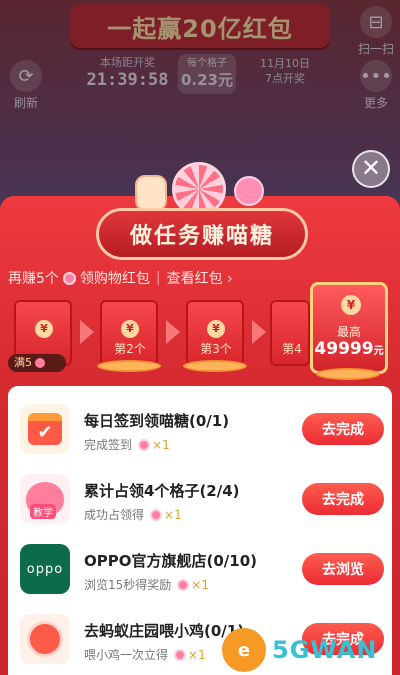  I want to click on cat-mascot-icon: 教学, so click(45, 499).